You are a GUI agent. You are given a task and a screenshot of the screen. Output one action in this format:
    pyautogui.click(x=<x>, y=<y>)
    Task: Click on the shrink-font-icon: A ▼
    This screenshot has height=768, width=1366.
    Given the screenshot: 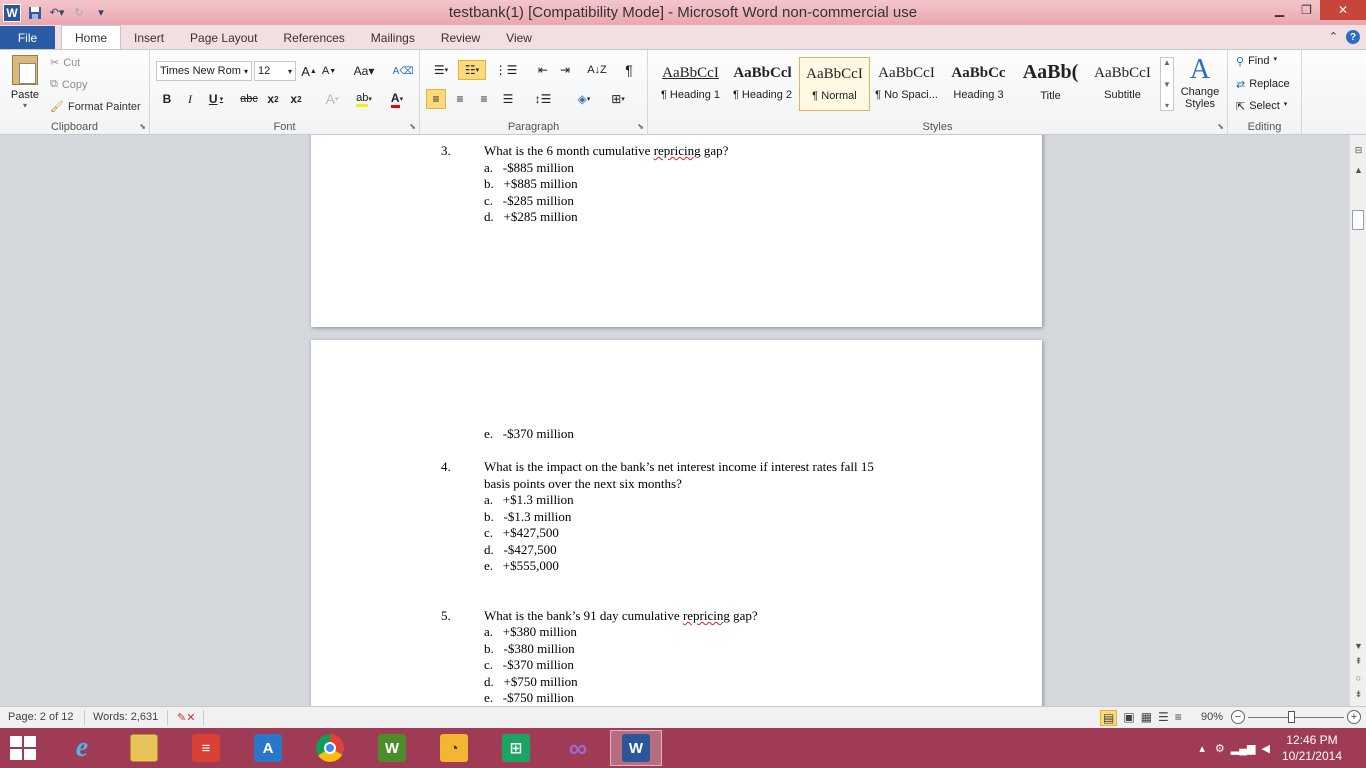 What is the action you would take?
    pyautogui.click(x=329, y=71)
    